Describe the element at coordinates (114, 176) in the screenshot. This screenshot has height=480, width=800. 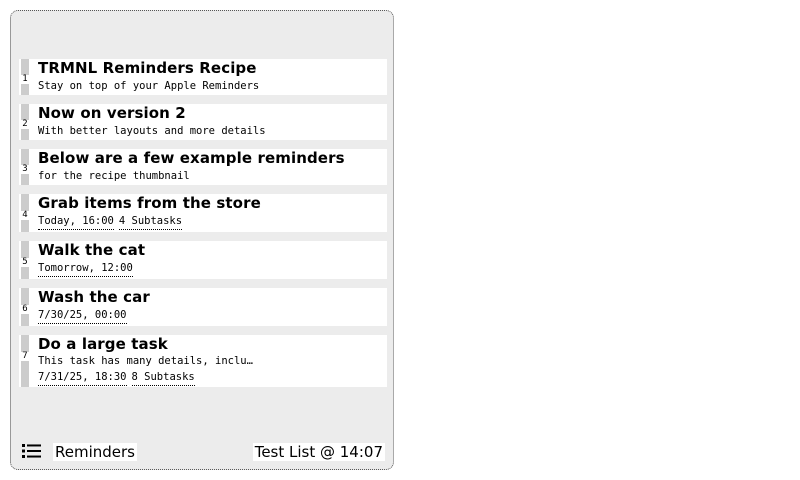
I see `reminder-notes: for the recipe thumbnail` at that location.